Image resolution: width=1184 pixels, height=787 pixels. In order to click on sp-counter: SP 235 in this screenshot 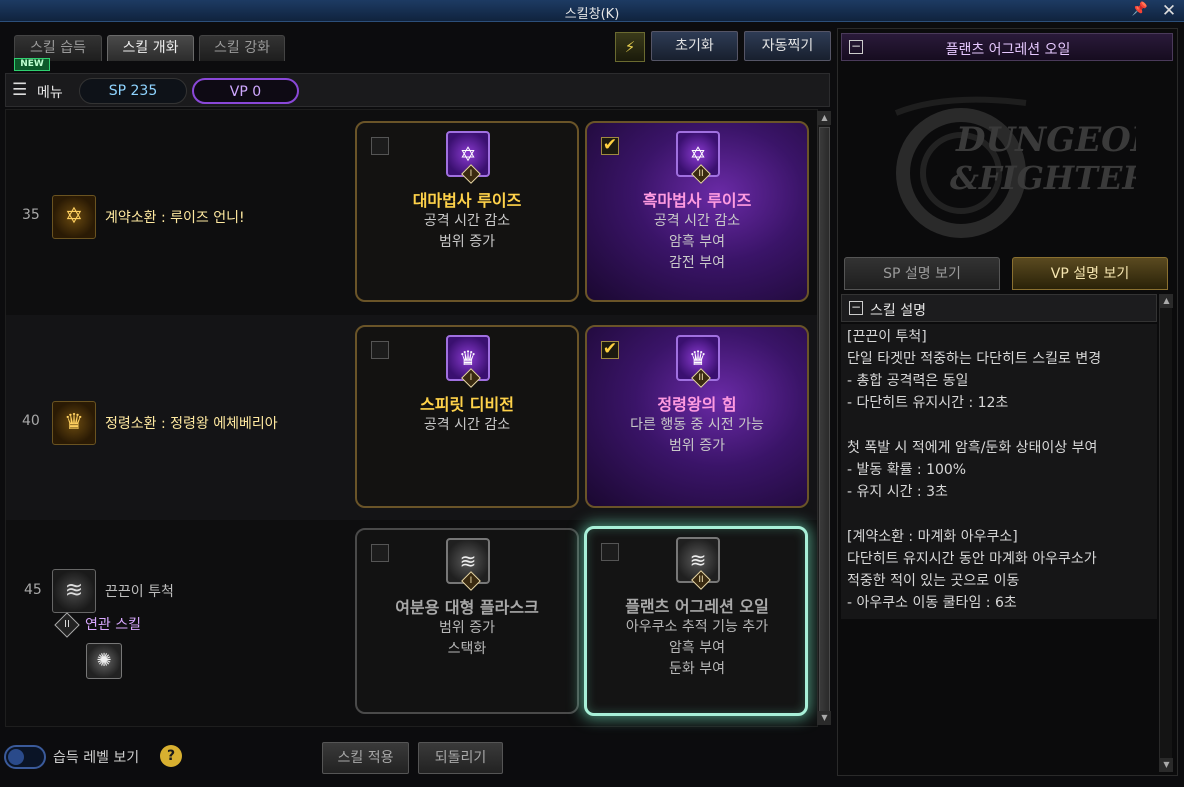, I will do `click(133, 91)`.